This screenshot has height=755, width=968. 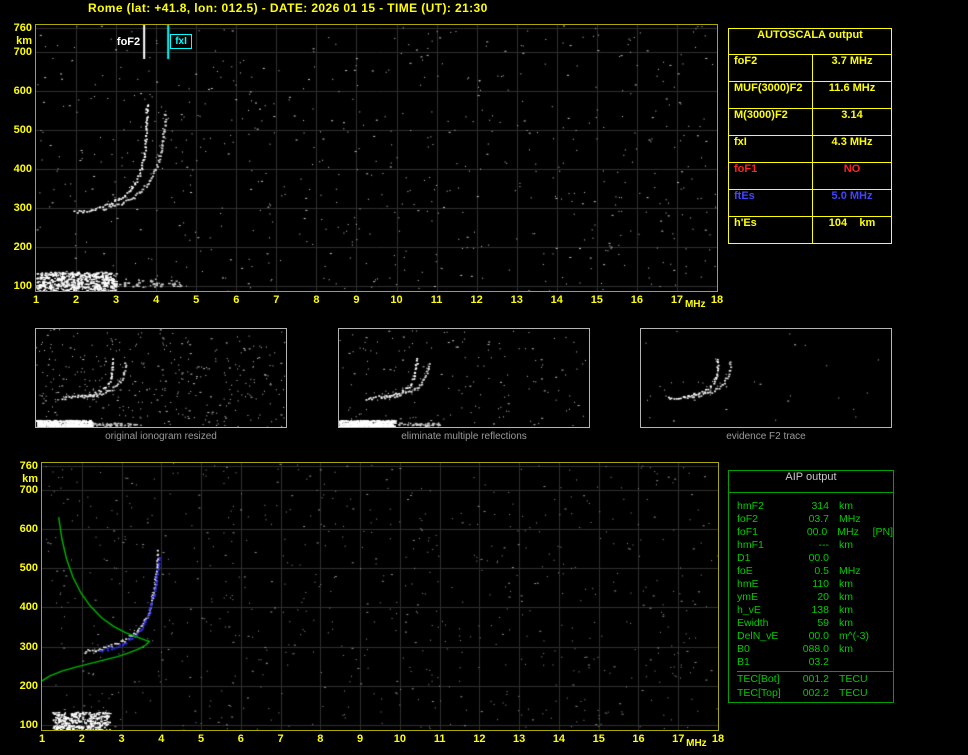 What do you see at coordinates (758, 636) in the screenshot?
I see `aip-parameter-name: DelN_vE` at bounding box center [758, 636].